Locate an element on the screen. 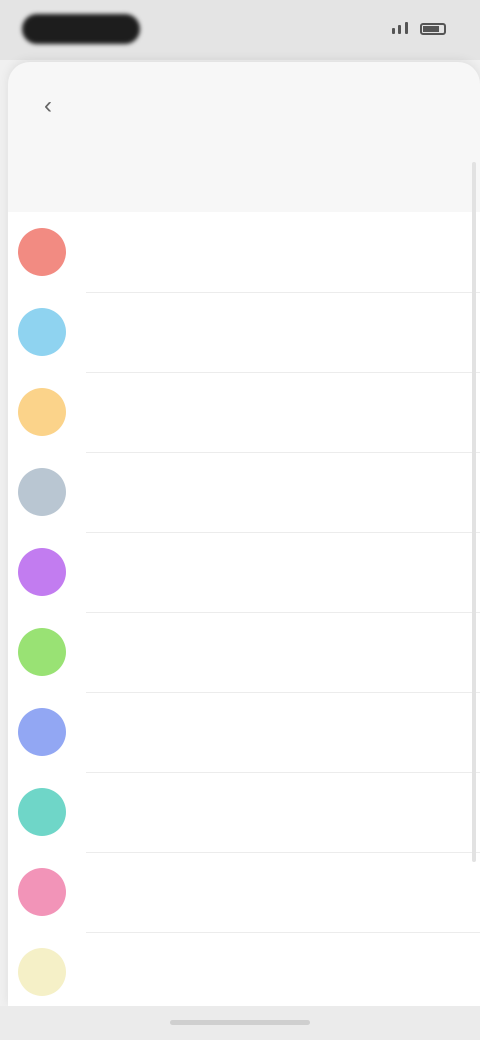  status-time is located at coordinates (81, 29).